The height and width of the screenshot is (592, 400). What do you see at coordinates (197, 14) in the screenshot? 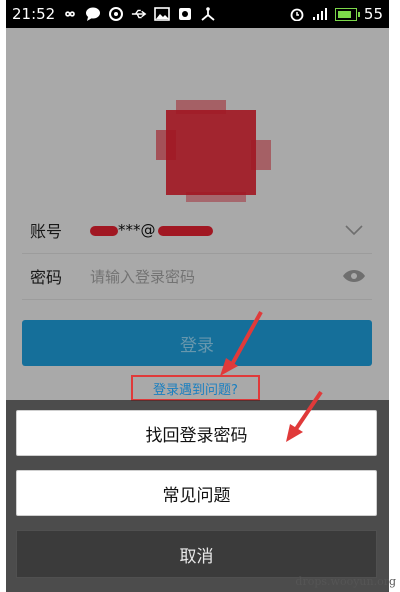
I see `status-bar: 21:52 55` at bounding box center [197, 14].